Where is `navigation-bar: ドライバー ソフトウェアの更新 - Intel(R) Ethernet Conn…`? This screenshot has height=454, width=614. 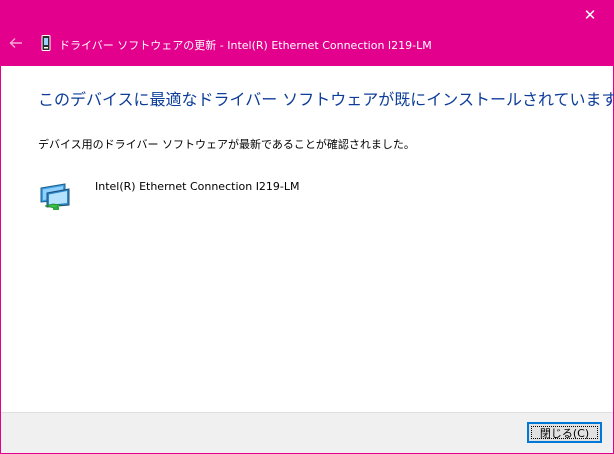
navigation-bar: ドライバー ソフトウェアの更新 - Intel(R) Ethernet Conn… is located at coordinates (307, 48).